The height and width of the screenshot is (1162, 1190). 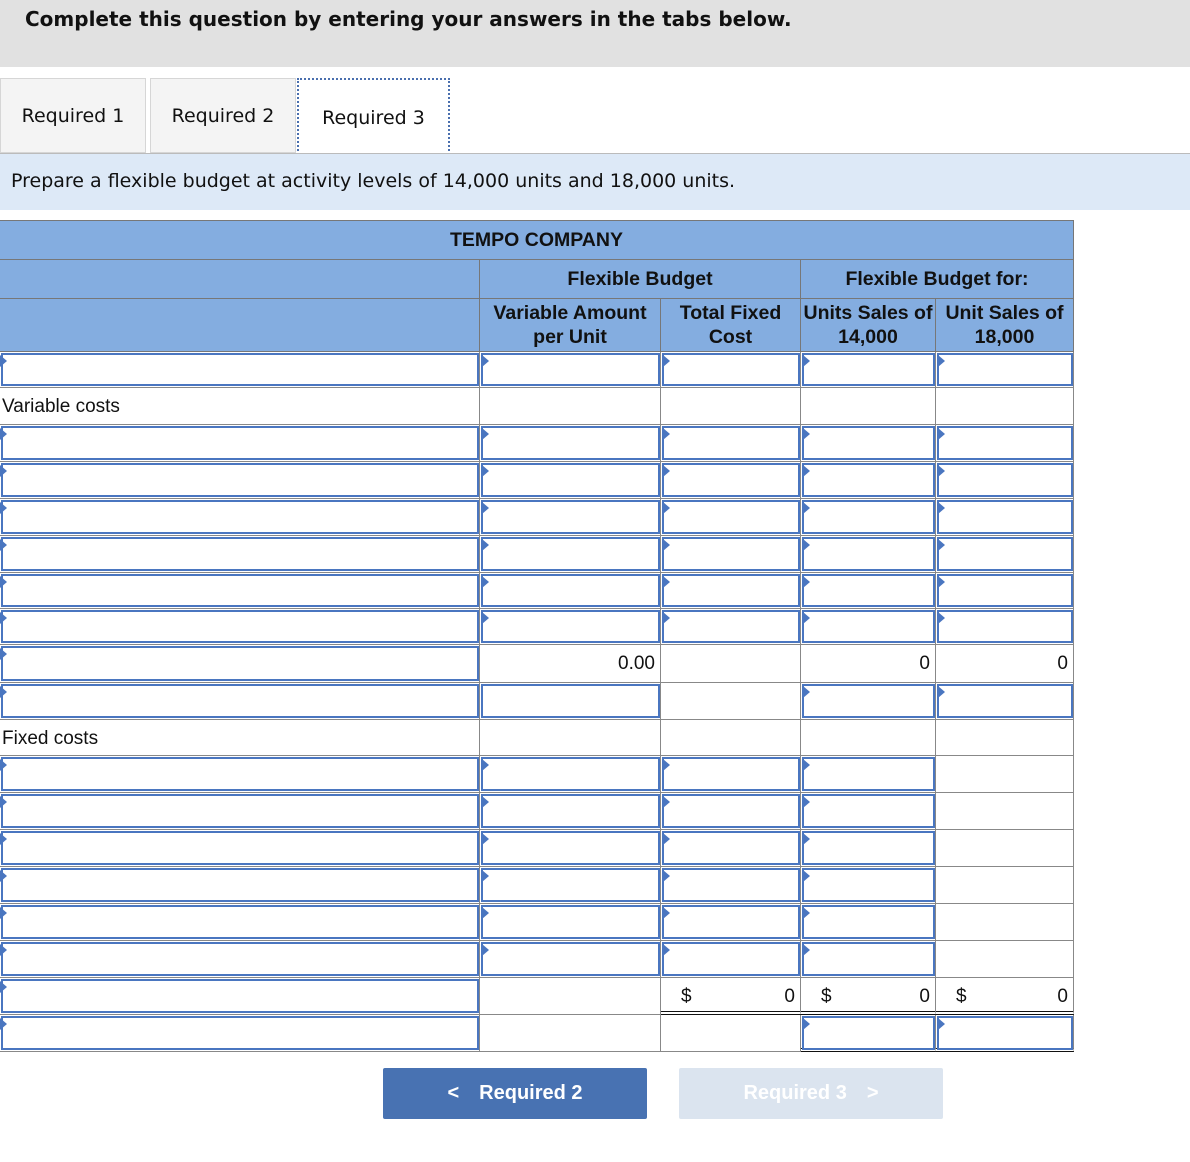 What do you see at coordinates (373, 116) in the screenshot?
I see `tab-required-3: Required 3` at bounding box center [373, 116].